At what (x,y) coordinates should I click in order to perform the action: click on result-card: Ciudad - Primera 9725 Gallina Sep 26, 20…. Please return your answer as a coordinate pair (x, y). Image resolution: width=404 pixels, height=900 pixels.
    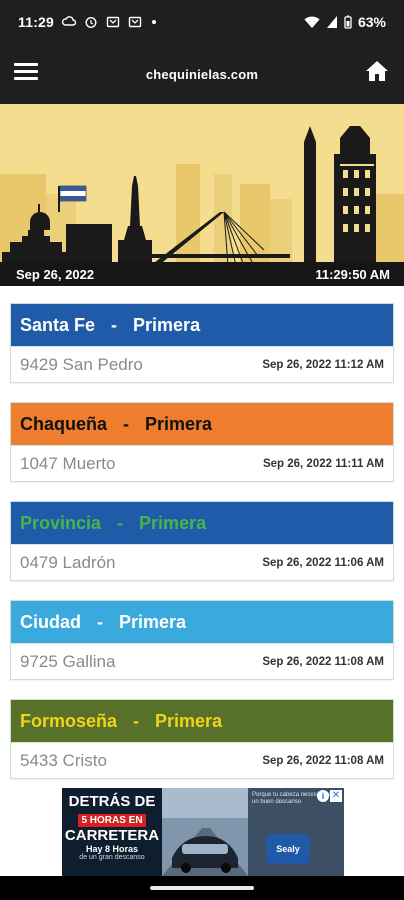
    Looking at the image, I should click on (202, 640).